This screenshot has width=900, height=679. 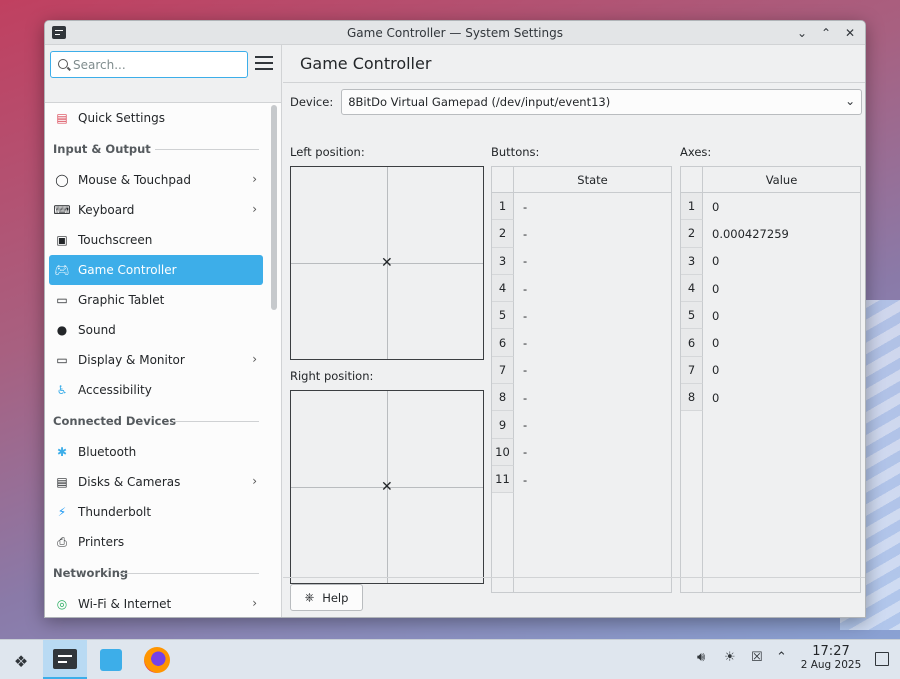 What do you see at coordinates (503, 479) in the screenshot?
I see `row-number: 11` at bounding box center [503, 479].